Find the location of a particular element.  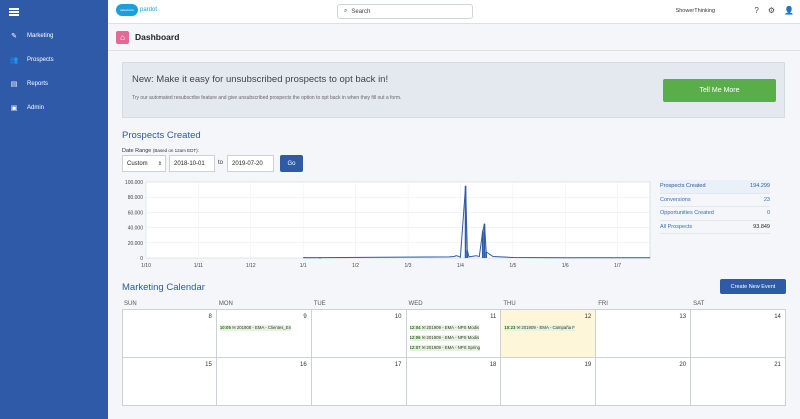

pardot-logo: salesforce pardot is located at coordinates (136, 10).